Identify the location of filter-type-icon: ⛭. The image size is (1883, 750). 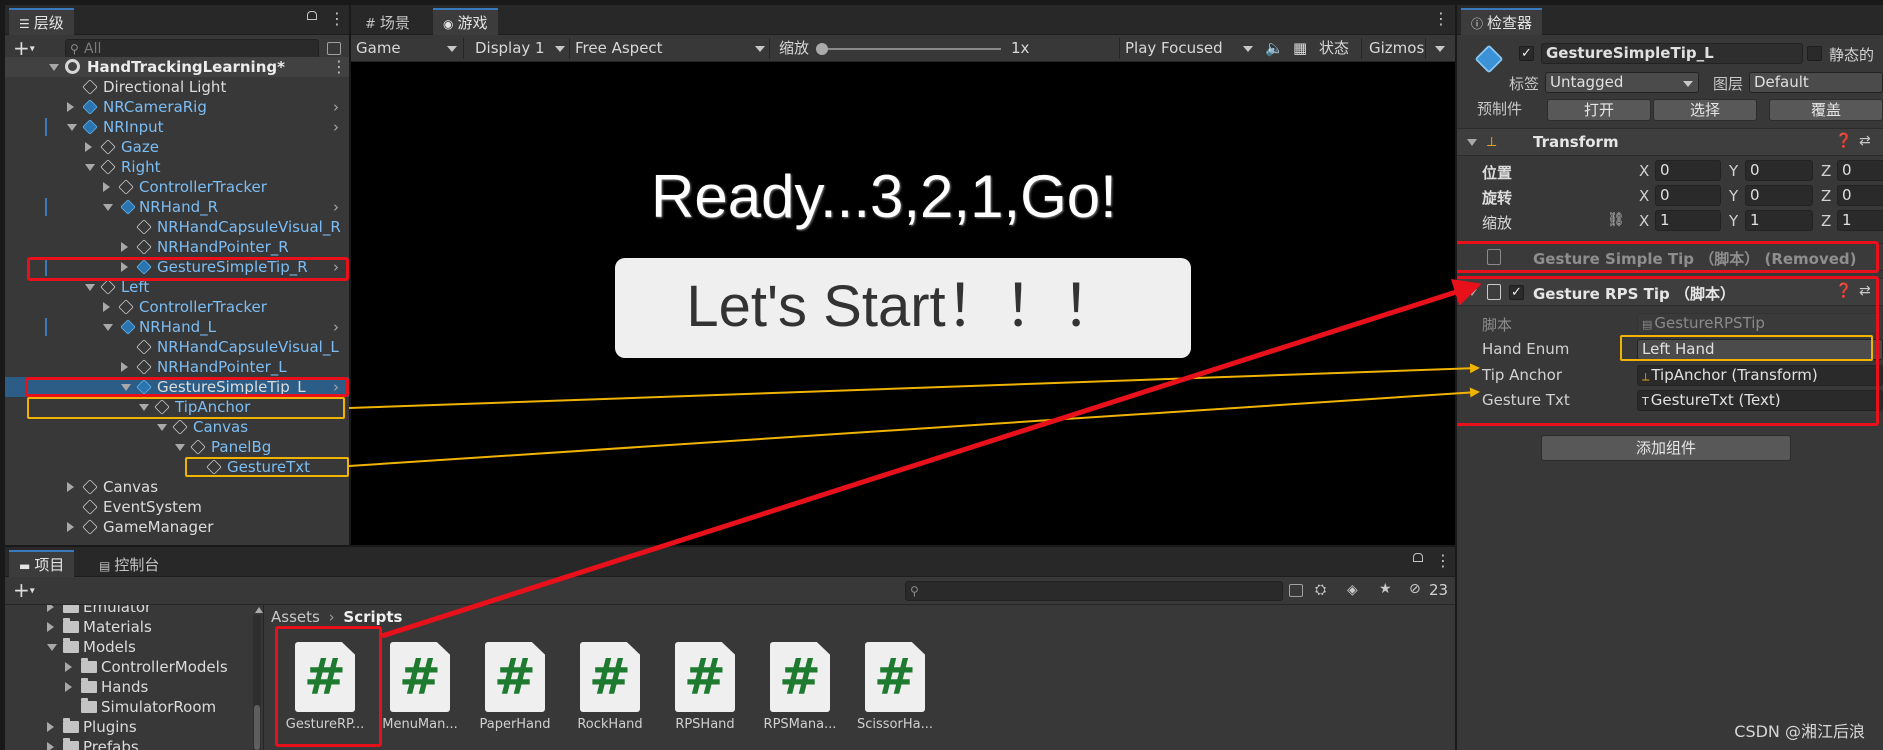
(1320, 590).